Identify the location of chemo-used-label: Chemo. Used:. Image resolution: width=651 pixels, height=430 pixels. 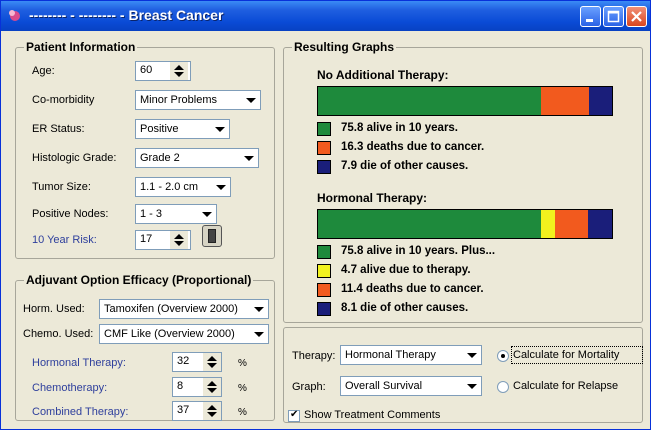
(58, 334).